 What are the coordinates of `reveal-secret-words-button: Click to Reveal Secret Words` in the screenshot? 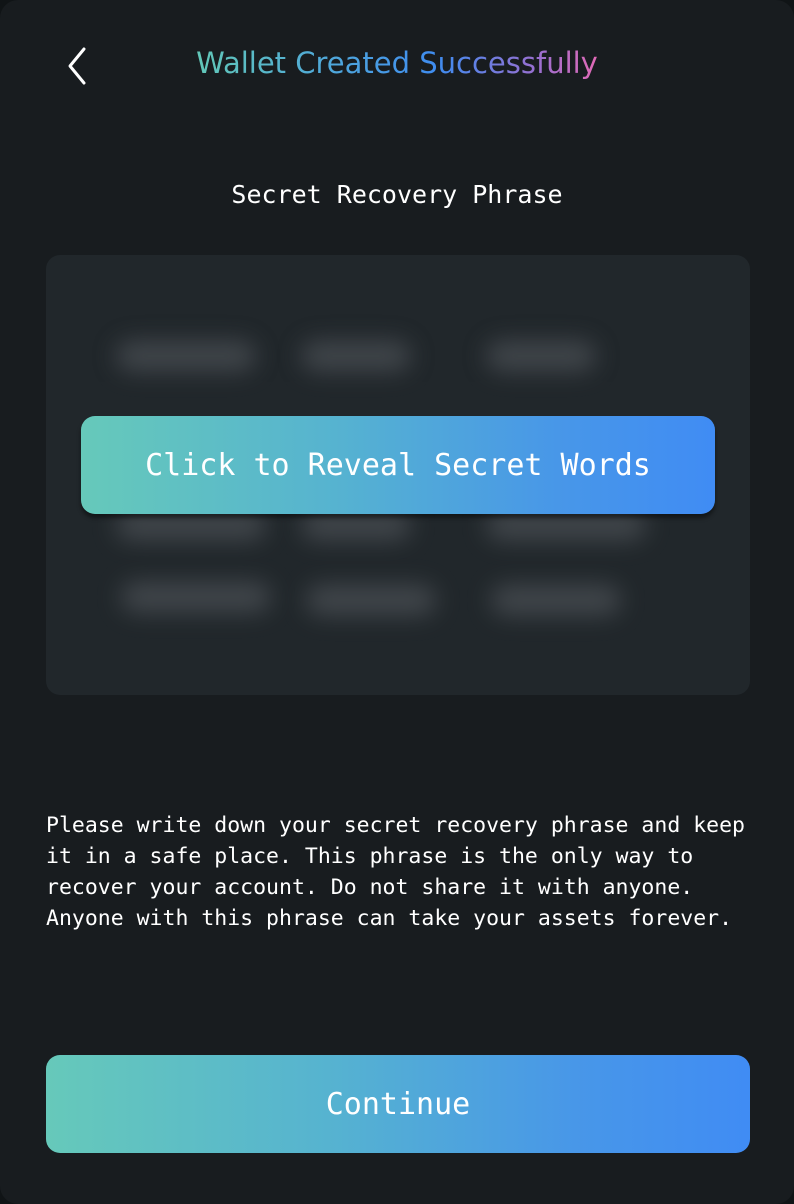 It's located at (398, 465).